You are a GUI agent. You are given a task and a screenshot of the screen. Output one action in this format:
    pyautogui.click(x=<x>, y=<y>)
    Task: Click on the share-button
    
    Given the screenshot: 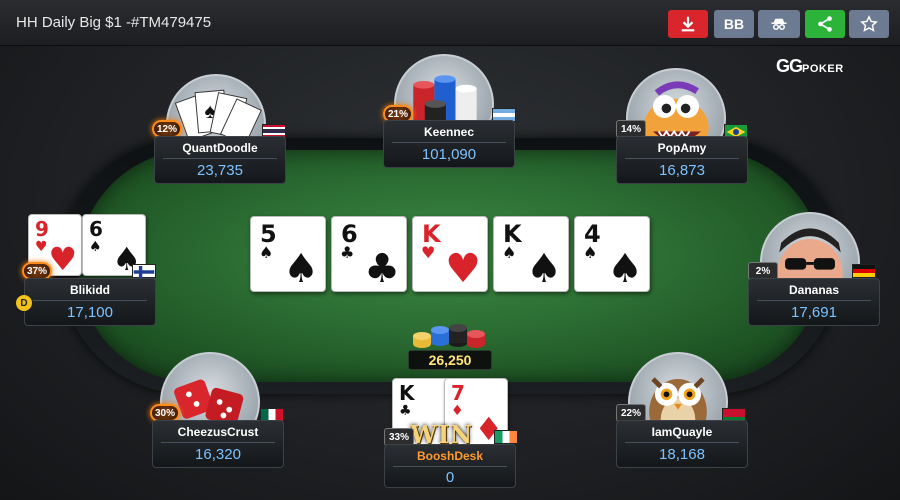 What is the action you would take?
    pyautogui.click(x=825, y=24)
    